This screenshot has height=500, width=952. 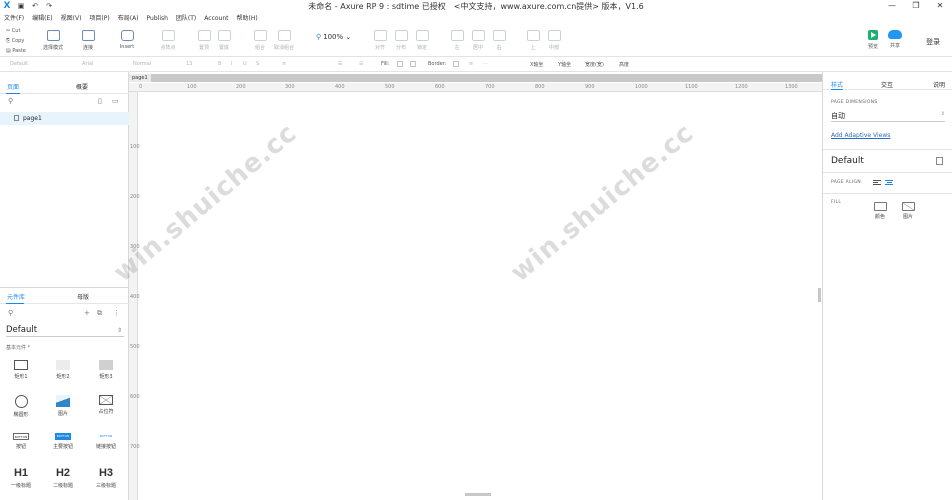 What do you see at coordinates (413, 64) in the screenshot?
I see `fill-image-swatch` at bounding box center [413, 64].